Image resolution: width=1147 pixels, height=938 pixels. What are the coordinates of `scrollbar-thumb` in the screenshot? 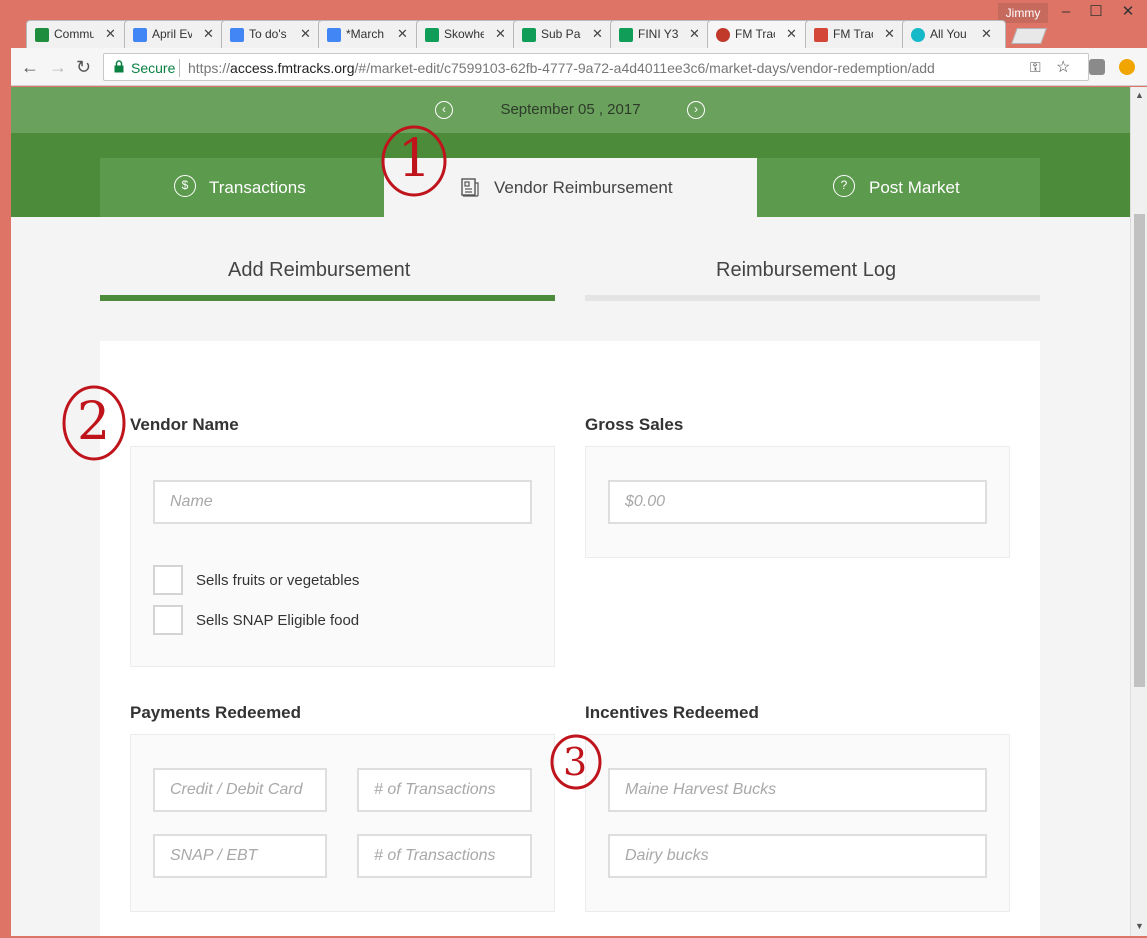 It's located at (1139, 450).